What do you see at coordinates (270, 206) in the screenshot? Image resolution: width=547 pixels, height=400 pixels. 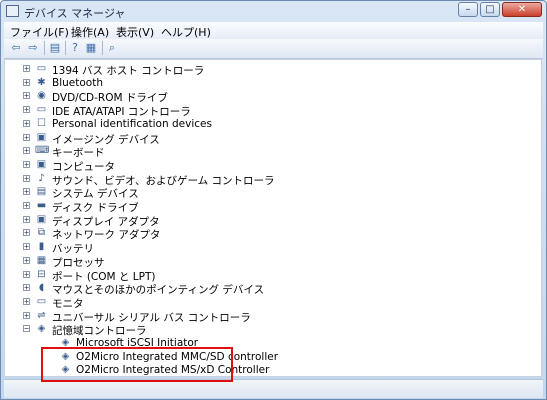 I see `tree-category: + ▬ ディスク ドライブ` at bounding box center [270, 206].